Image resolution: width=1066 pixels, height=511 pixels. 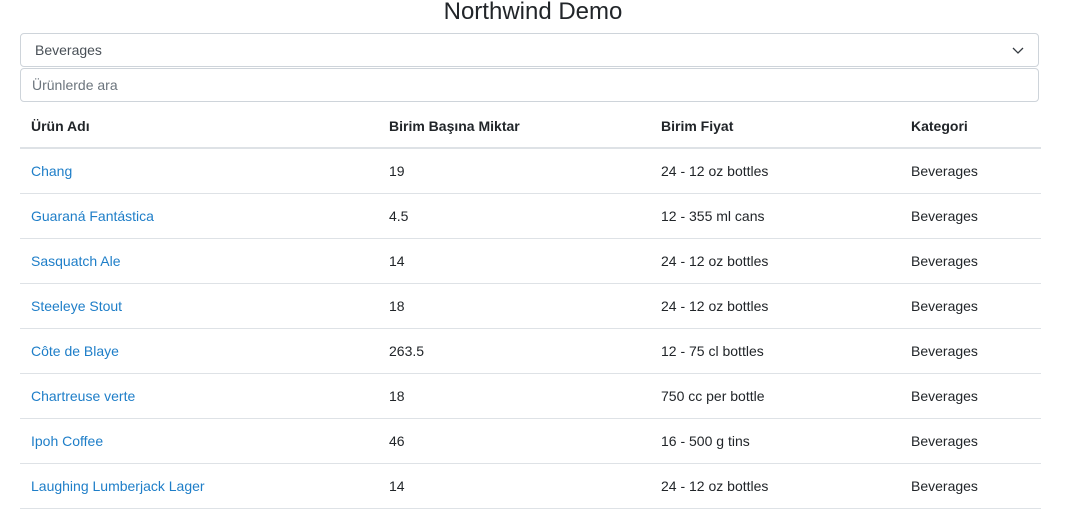 I want to click on product-name-cell: Laughing Lumberjack Lager, so click(x=199, y=486).